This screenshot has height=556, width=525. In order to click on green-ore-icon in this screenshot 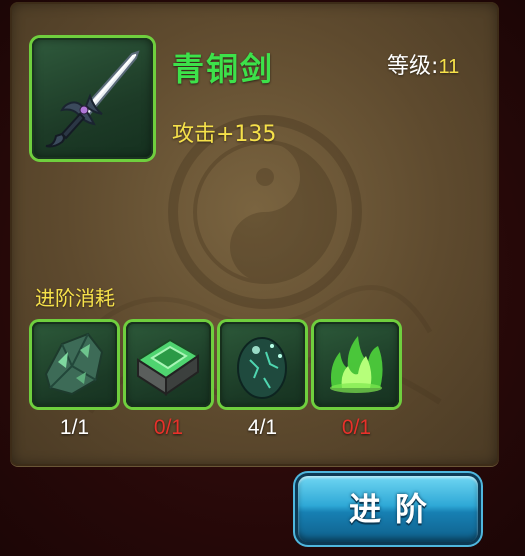, I will do `click(74, 364)`.